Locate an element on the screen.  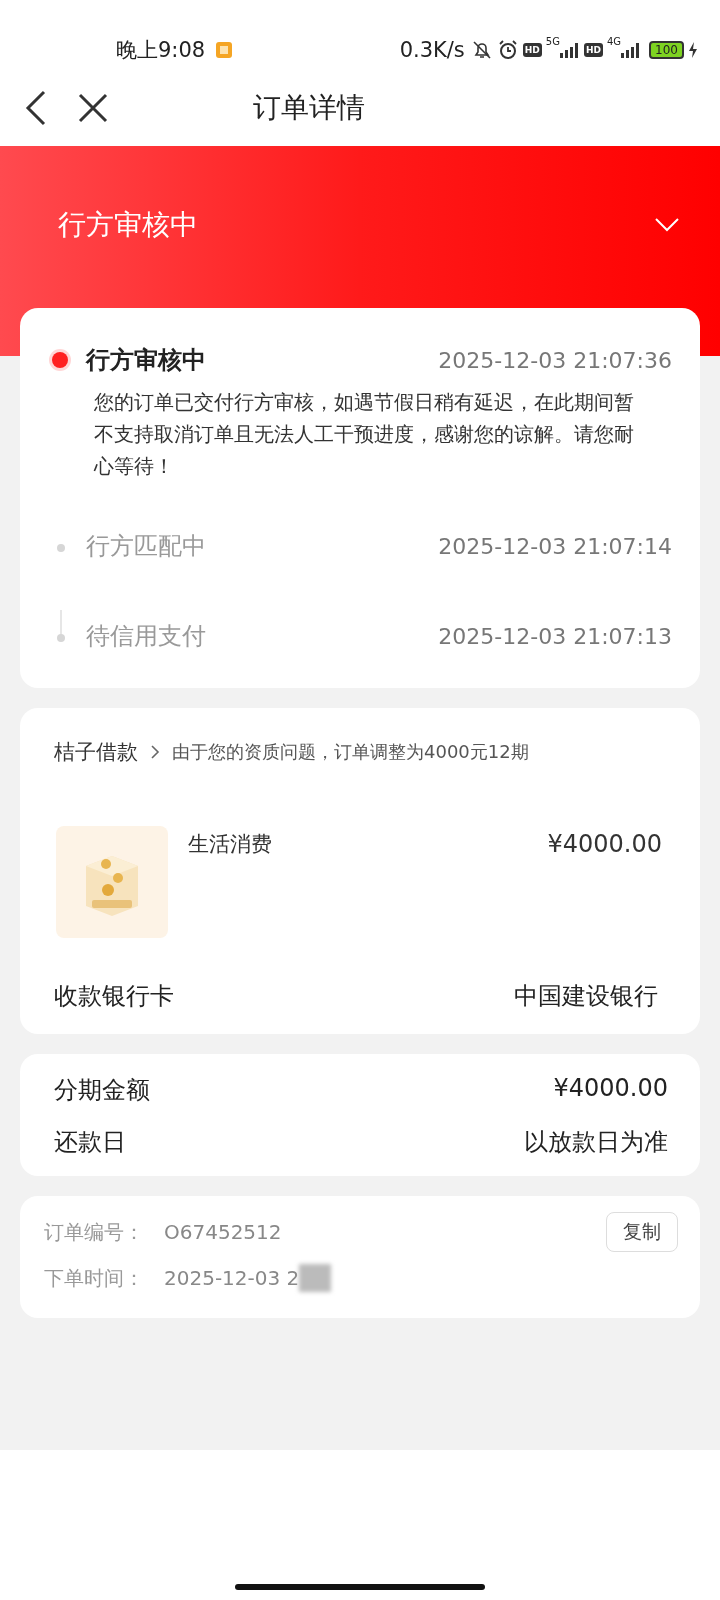
timeline-step: 行方匹配中 is located at coordinates (146, 546).